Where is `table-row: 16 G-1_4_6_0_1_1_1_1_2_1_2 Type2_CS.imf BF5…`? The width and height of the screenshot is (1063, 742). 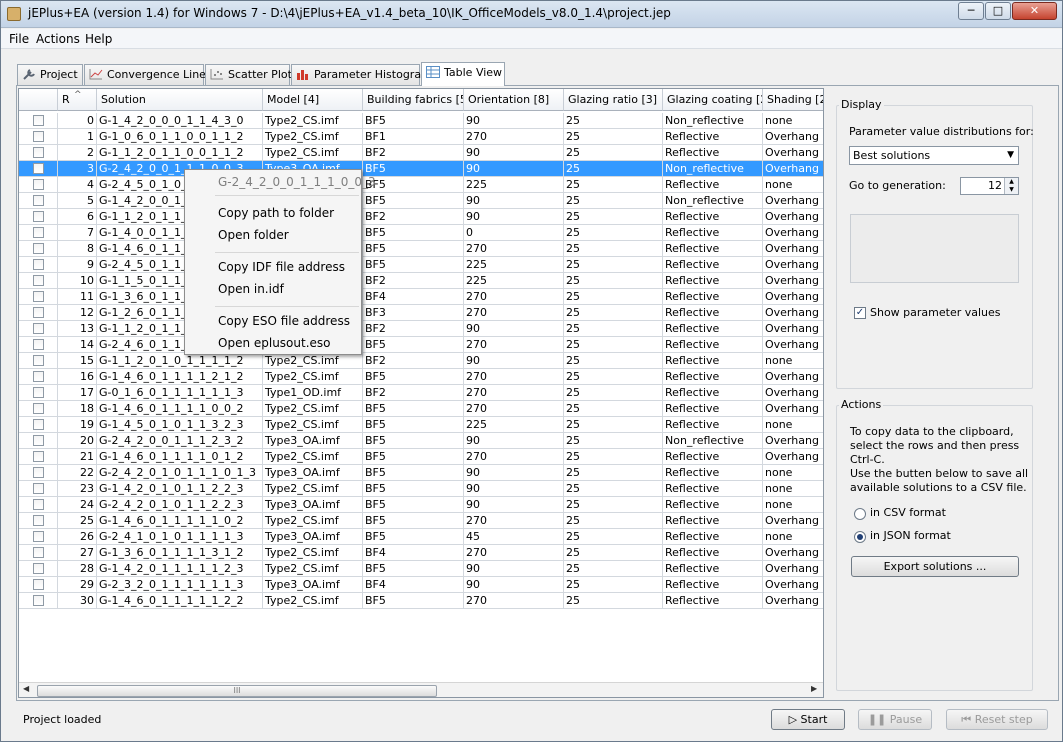 table-row: 16 G-1_4_6_0_1_1_1_1_2_1_2 Type2_CS.imf BF5… is located at coordinates (421, 377).